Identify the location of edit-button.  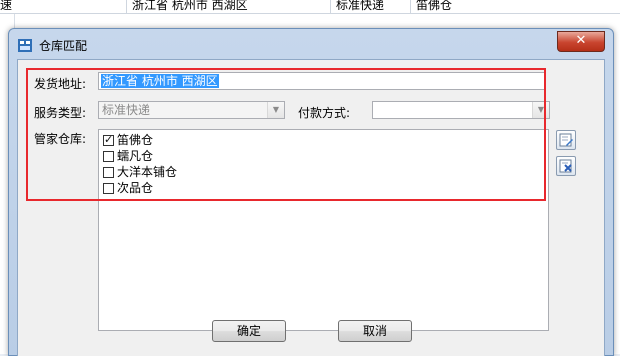
(566, 140).